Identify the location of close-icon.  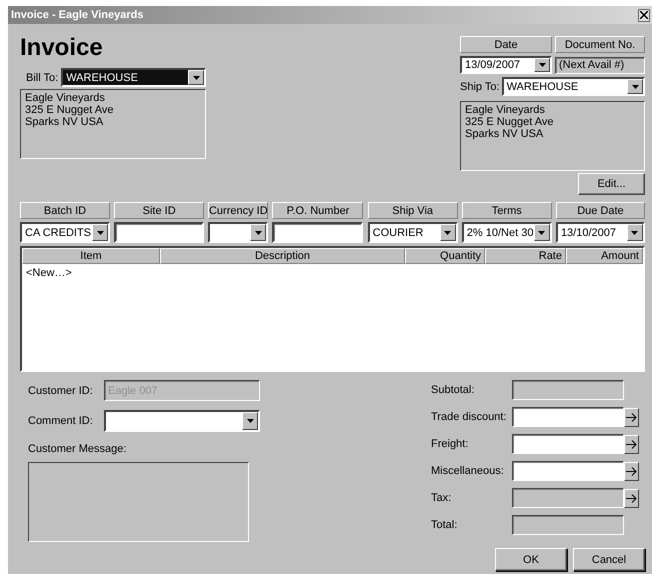
(644, 15).